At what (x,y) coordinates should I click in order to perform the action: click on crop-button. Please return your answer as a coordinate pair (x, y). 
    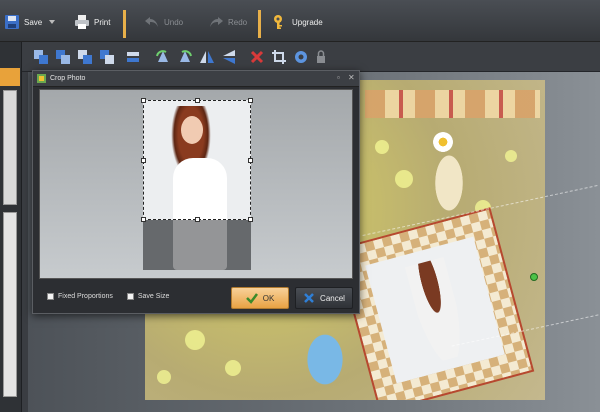
    Looking at the image, I should click on (279, 57).